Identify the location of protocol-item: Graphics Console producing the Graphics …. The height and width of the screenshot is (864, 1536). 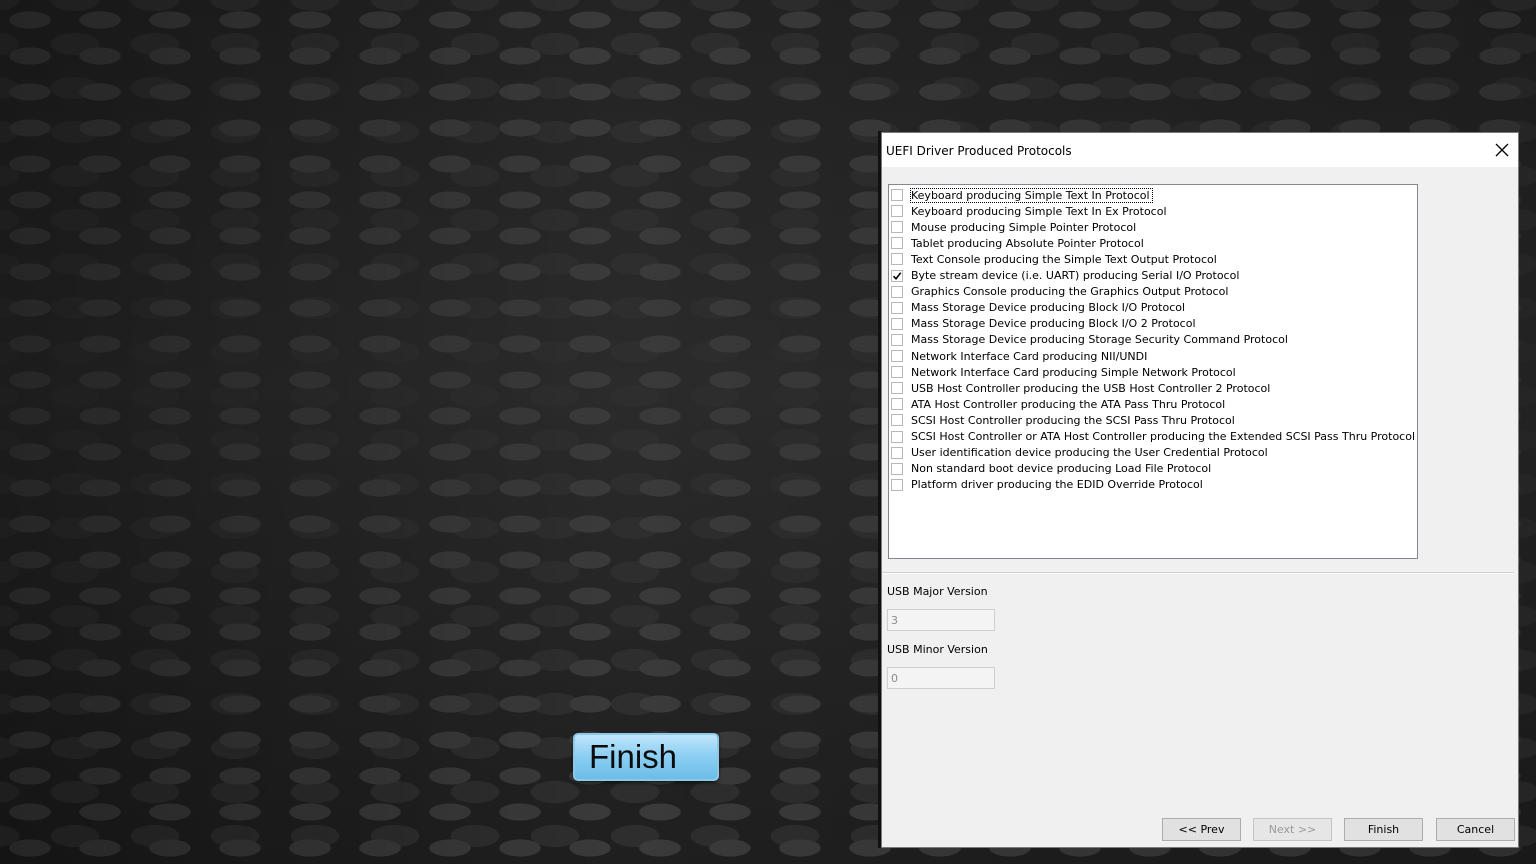
(1060, 292).